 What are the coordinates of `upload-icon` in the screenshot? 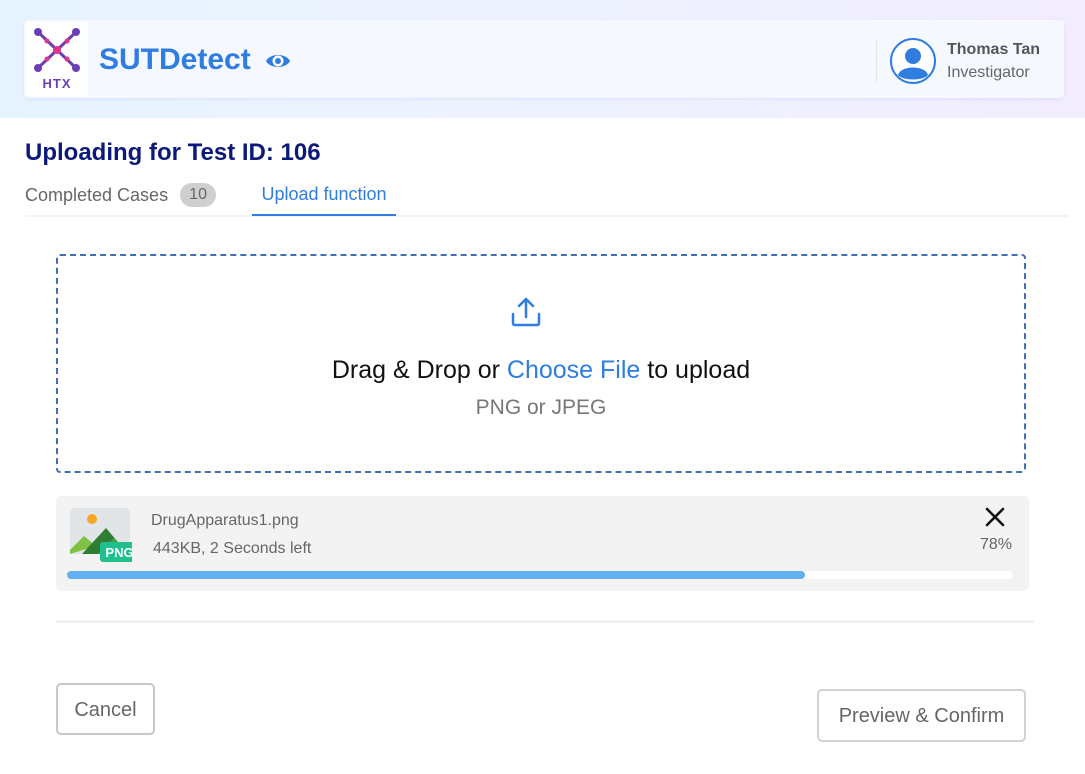 It's located at (526, 312).